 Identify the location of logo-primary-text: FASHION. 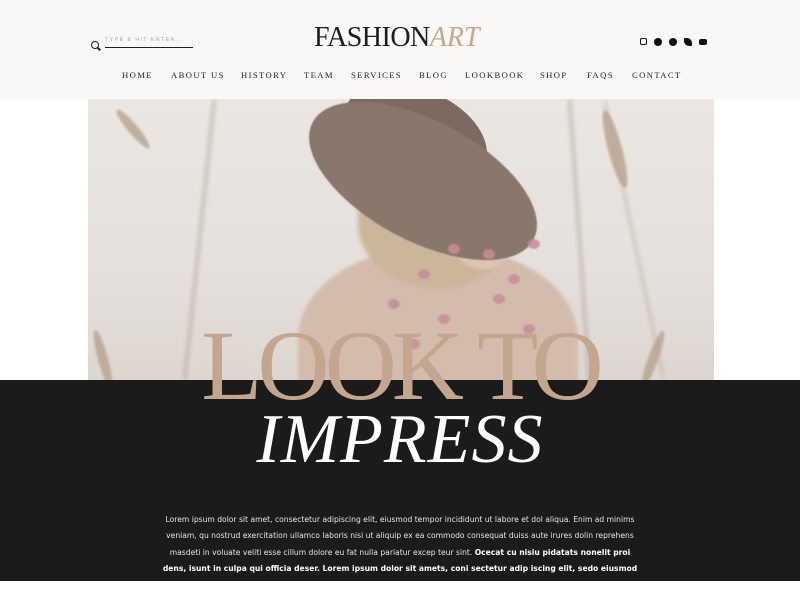
(372, 37).